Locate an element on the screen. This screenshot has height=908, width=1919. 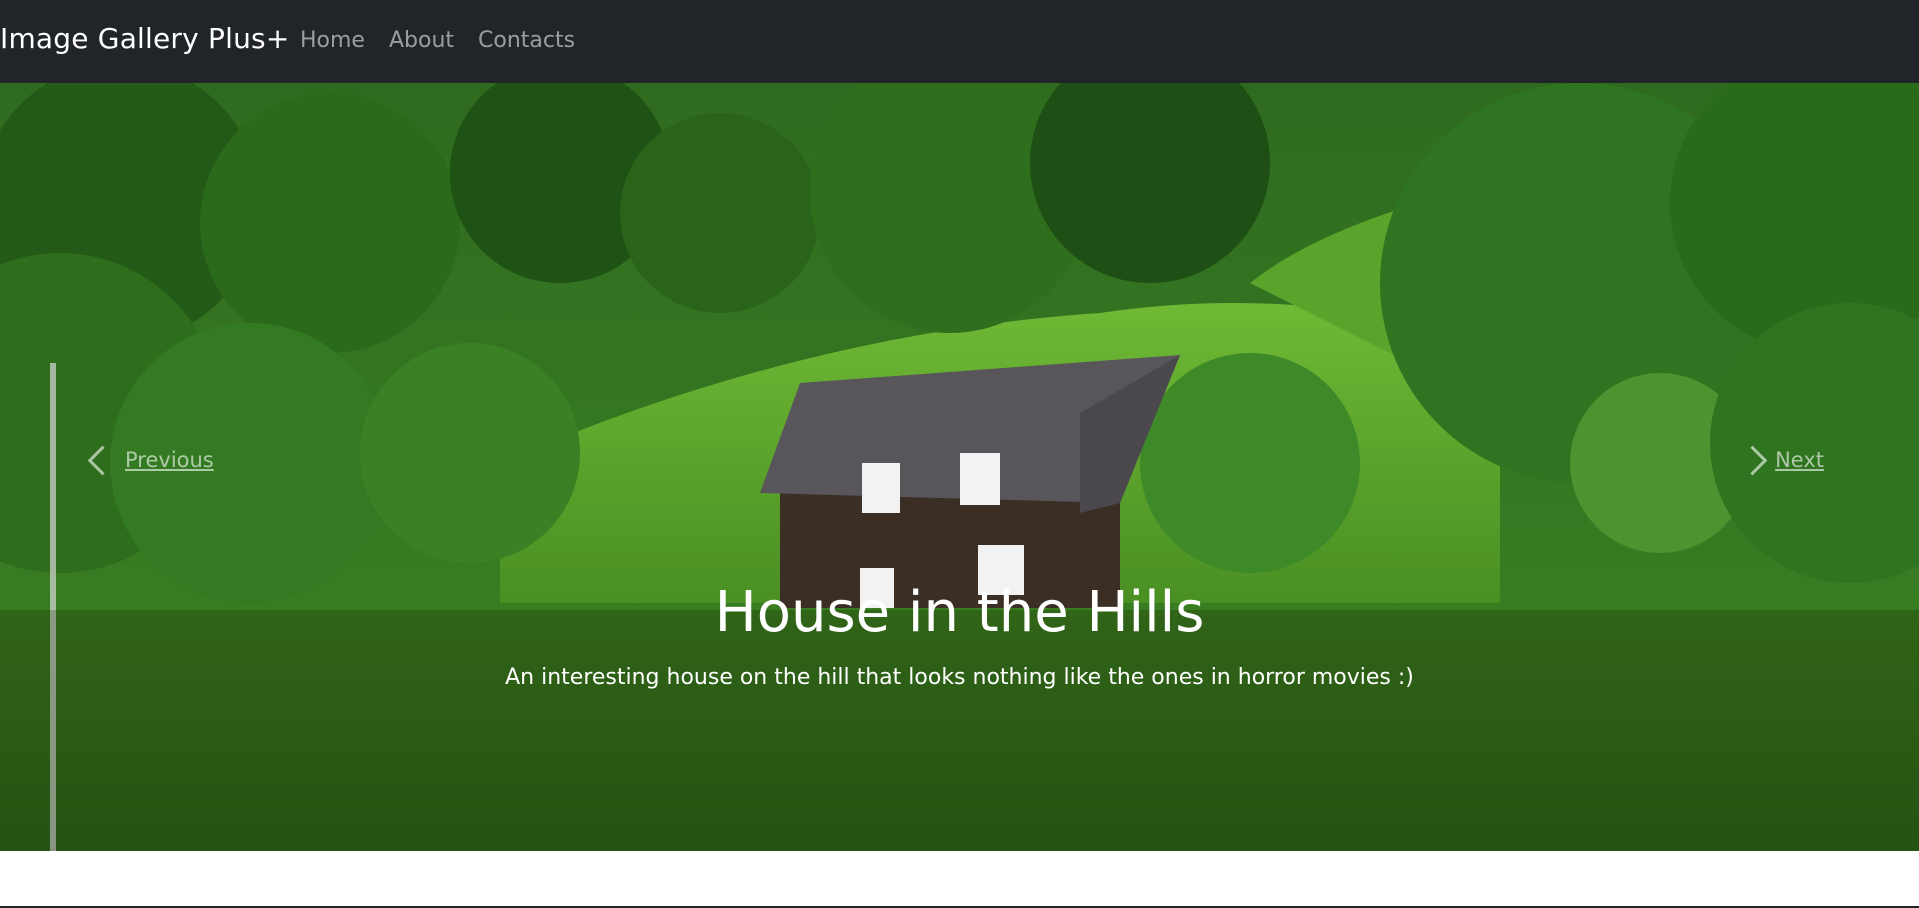
carousel-prev-button: Previous is located at coordinates (150, 460).